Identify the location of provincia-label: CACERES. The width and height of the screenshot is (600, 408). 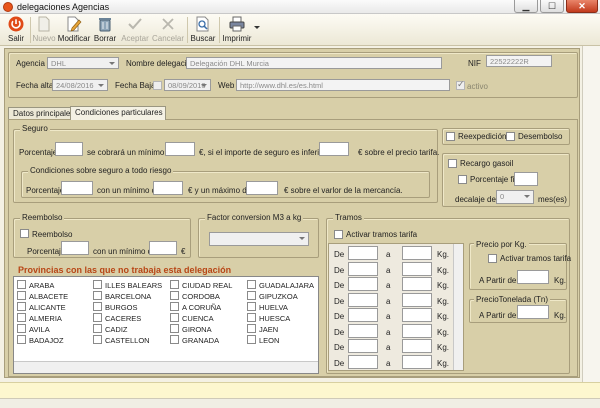
(123, 318).